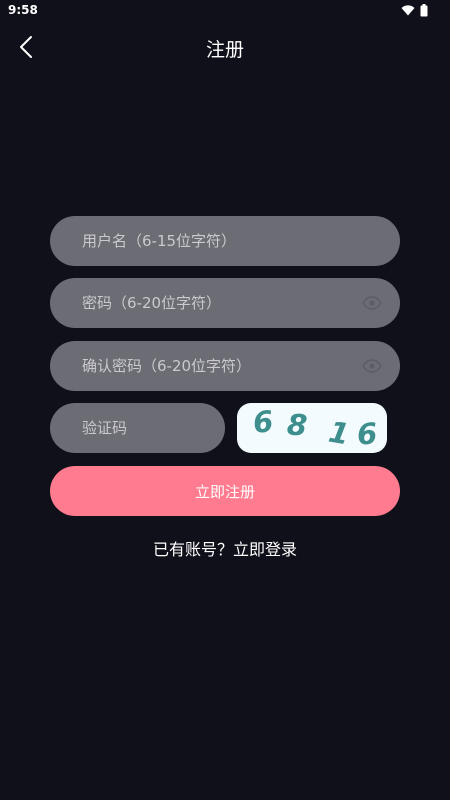 This screenshot has width=450, height=800. What do you see at coordinates (23, 10) in the screenshot?
I see `status-time: 9:58` at bounding box center [23, 10].